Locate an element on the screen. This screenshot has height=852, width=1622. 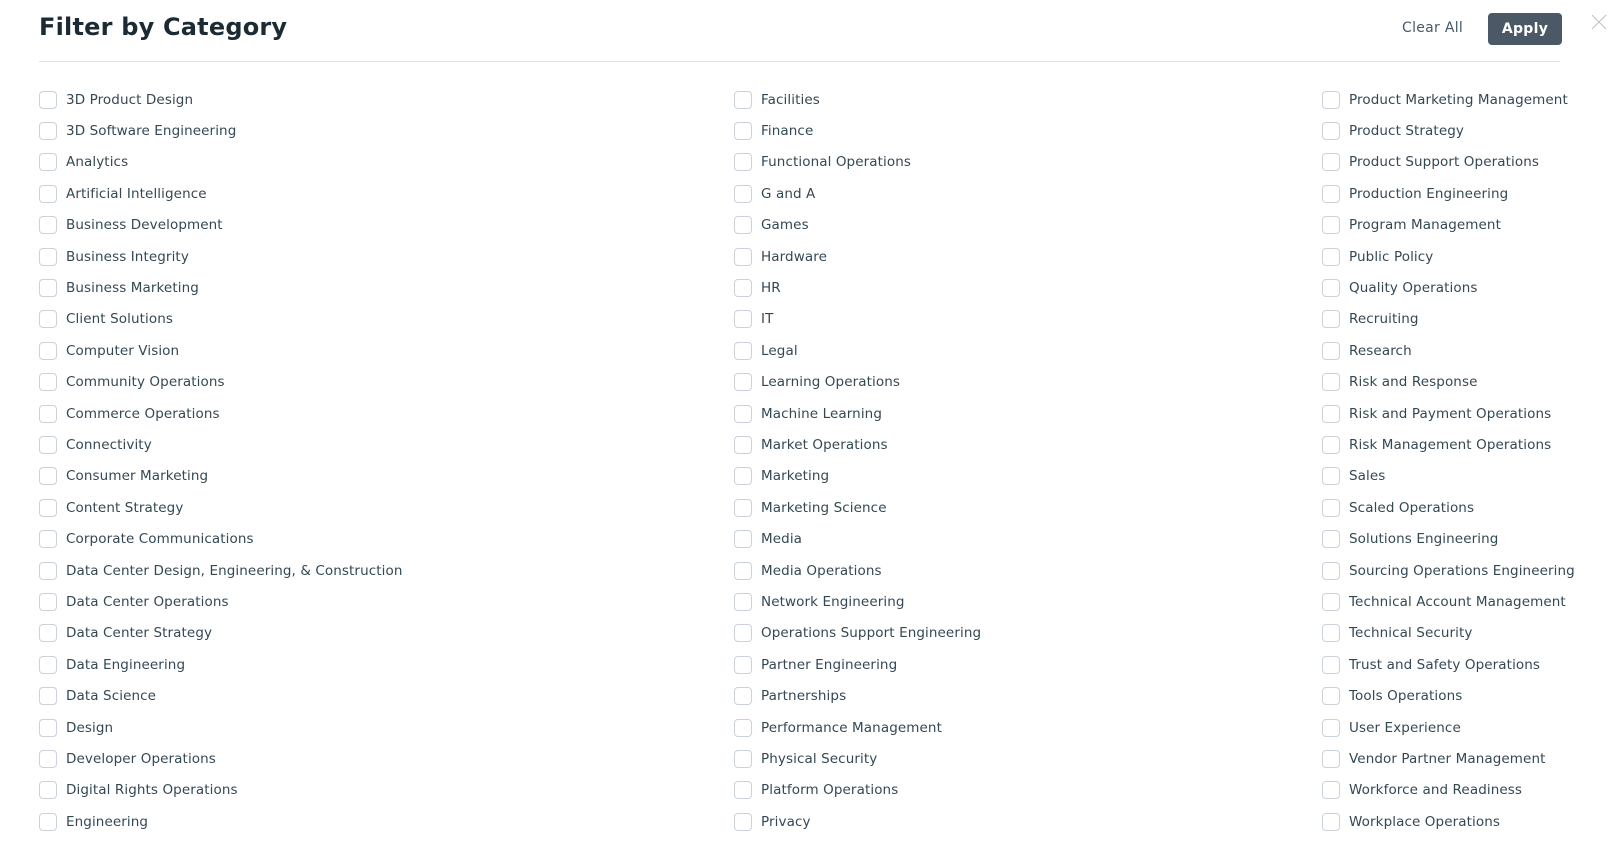
category-option: Performance Management is located at coordinates (857, 727).